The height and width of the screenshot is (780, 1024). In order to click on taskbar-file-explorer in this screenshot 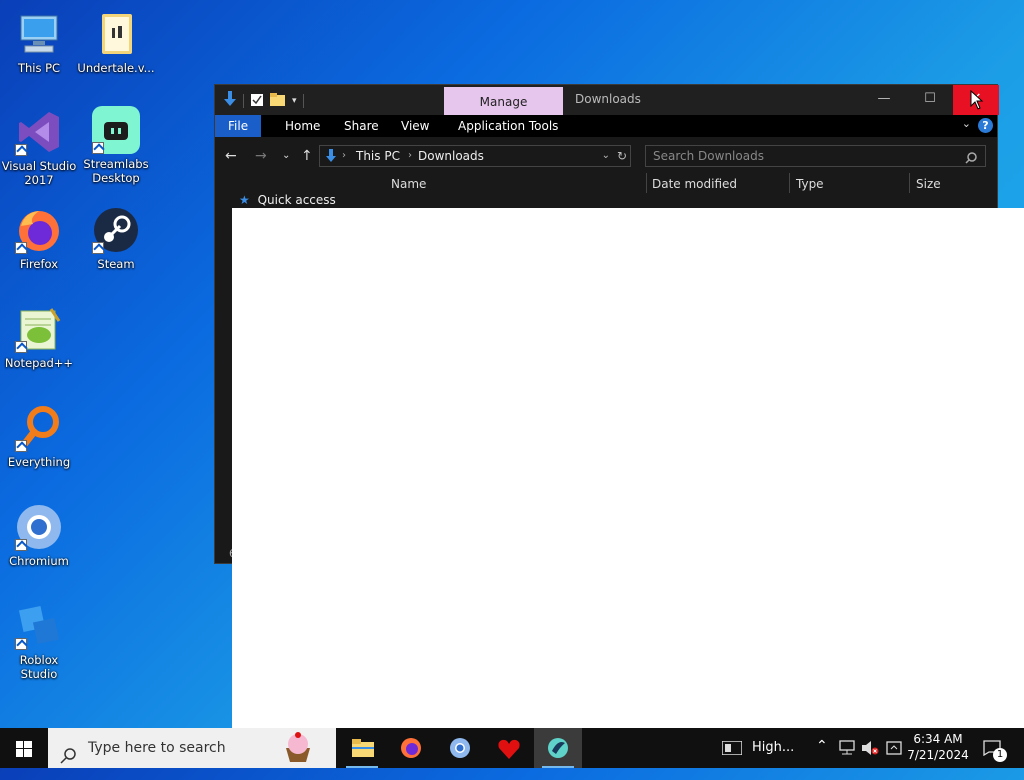, I will do `click(362, 748)`.